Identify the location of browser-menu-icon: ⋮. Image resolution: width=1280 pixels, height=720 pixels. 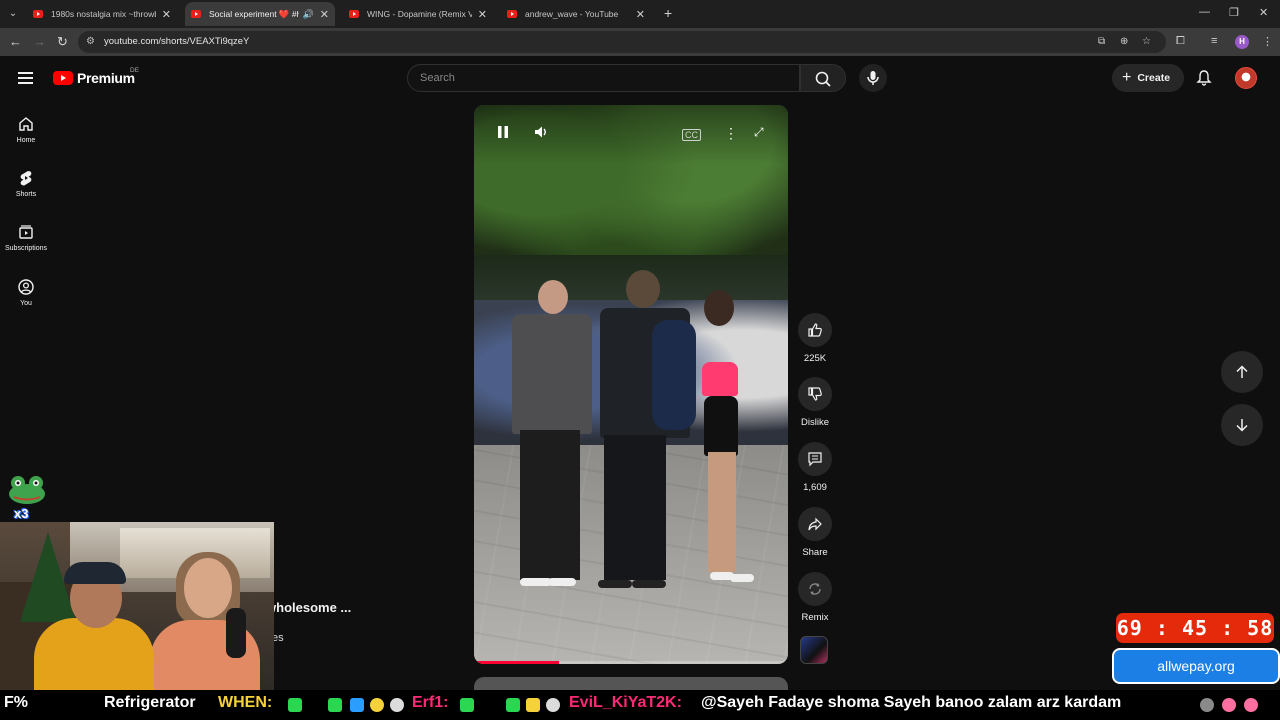
(1267, 41).